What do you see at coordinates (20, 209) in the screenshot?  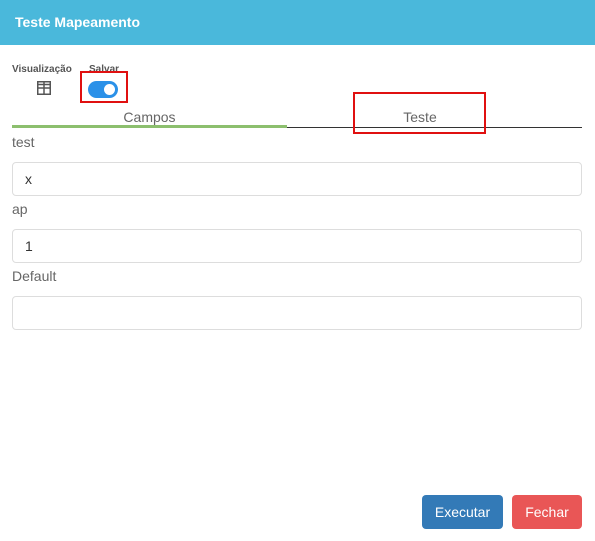 I see `field-label-ap: ap` at bounding box center [20, 209].